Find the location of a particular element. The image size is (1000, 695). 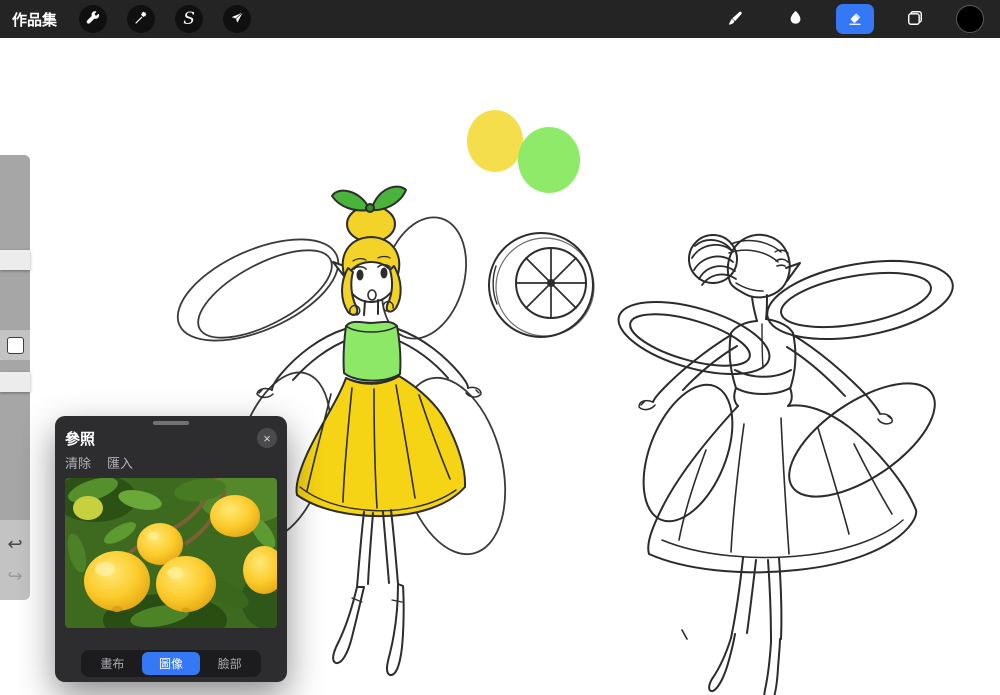

color-swatch-button is located at coordinates (970, 19).